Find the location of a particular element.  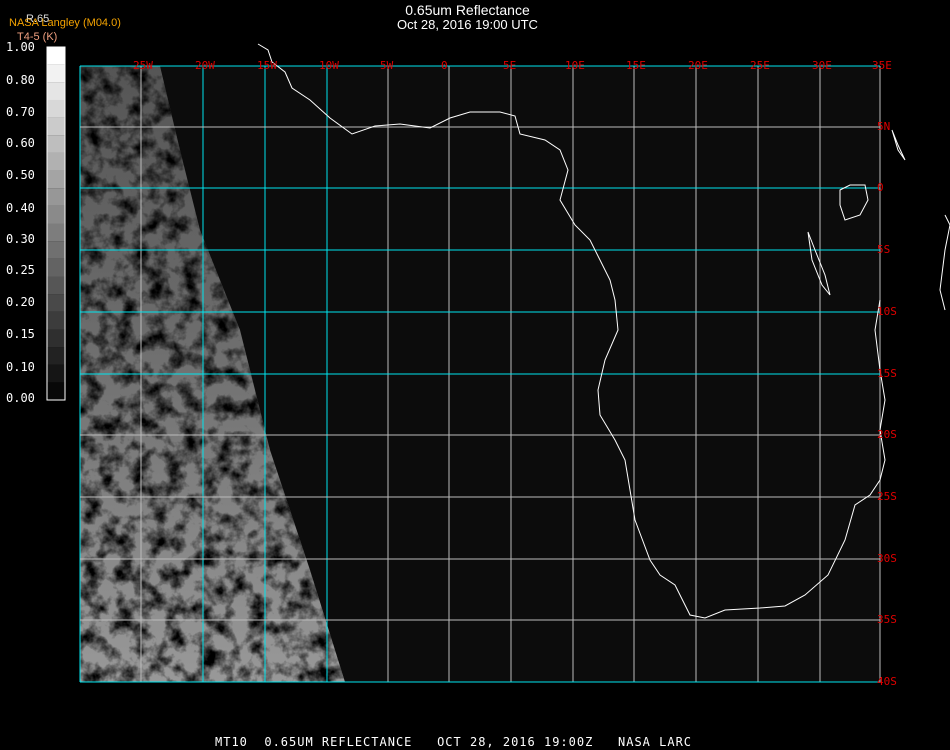

latitude-label: 30S is located at coordinates (887, 558).